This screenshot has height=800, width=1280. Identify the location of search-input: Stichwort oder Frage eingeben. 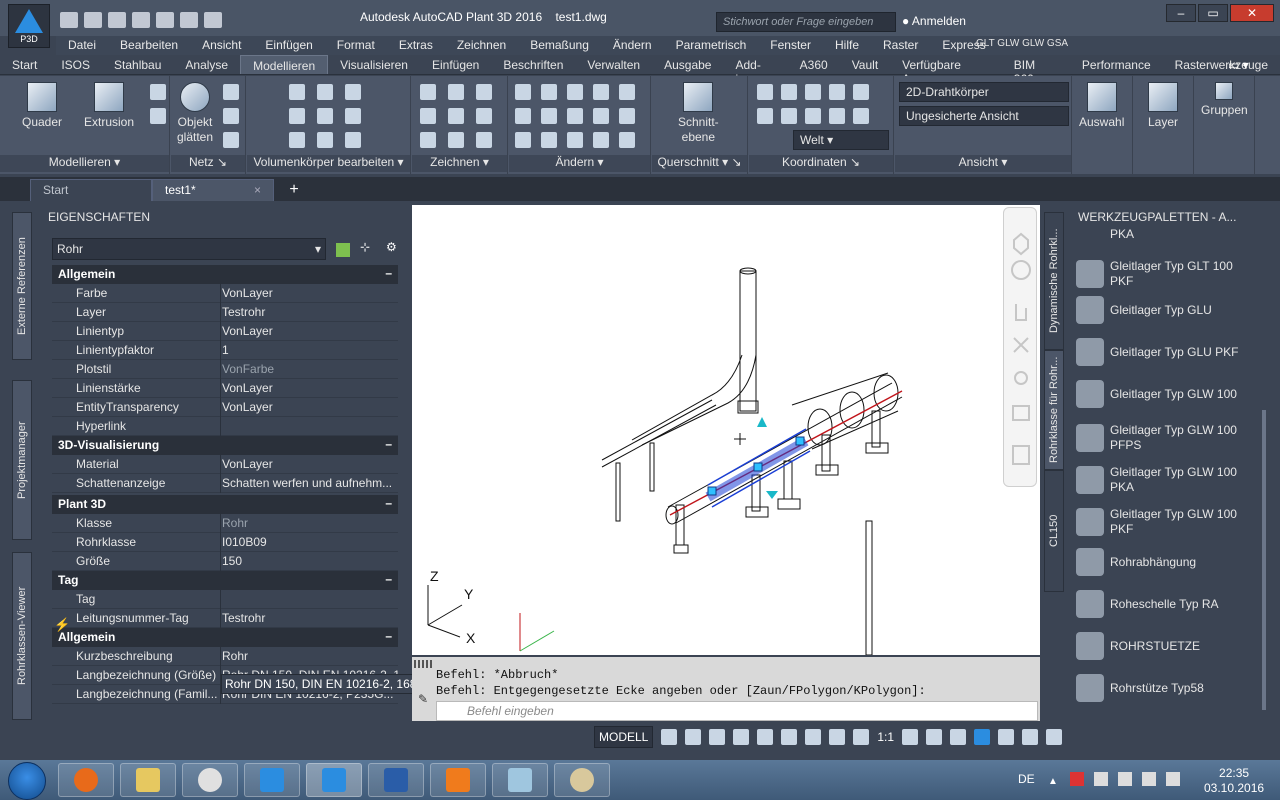
(806, 22).